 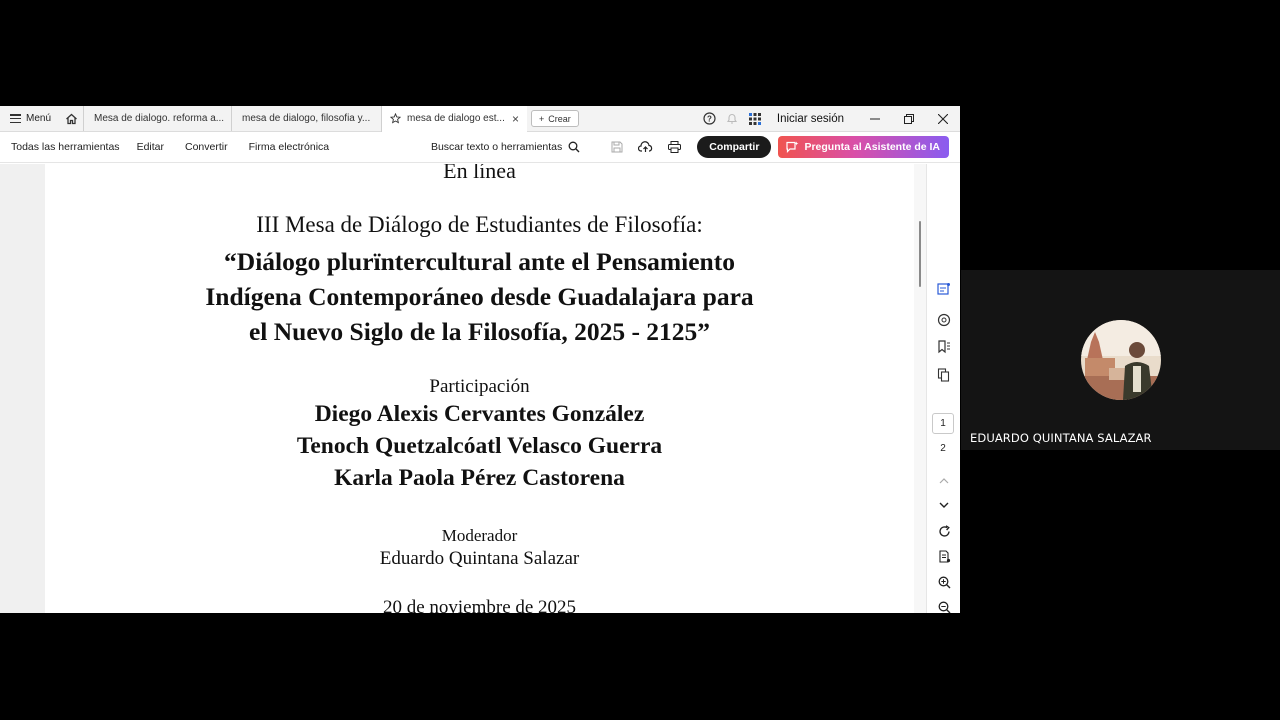 I want to click on tab-document-active: mesa de dialogo est... ×, so click(x=454, y=119).